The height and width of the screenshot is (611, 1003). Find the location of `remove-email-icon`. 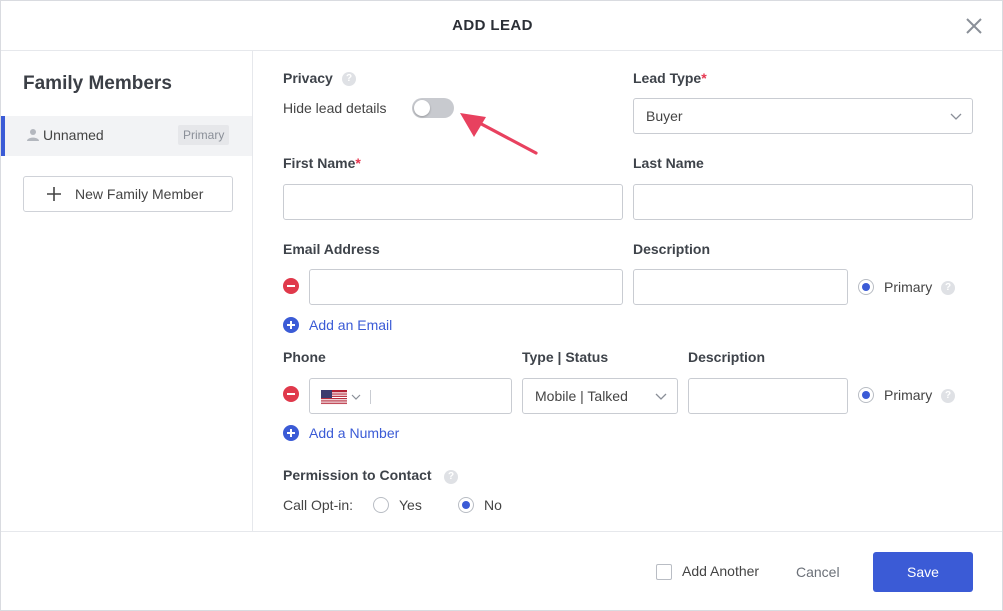

remove-email-icon is located at coordinates (291, 286).